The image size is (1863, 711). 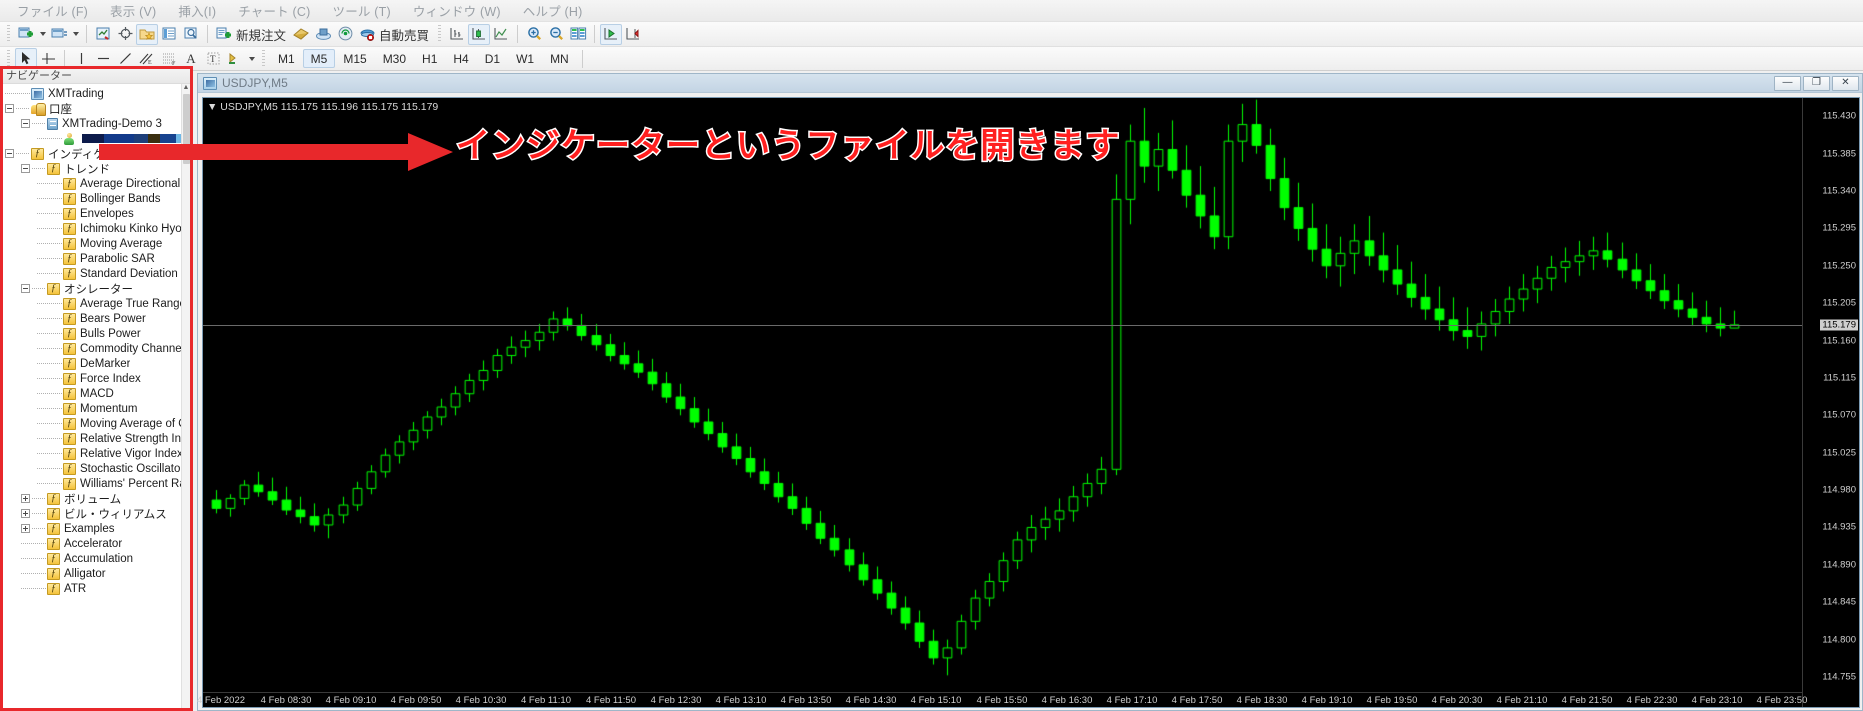 I want to click on tree-item: Examples, so click(x=96, y=528).